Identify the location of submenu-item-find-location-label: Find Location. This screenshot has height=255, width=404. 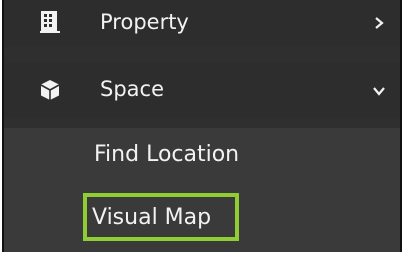
(167, 154).